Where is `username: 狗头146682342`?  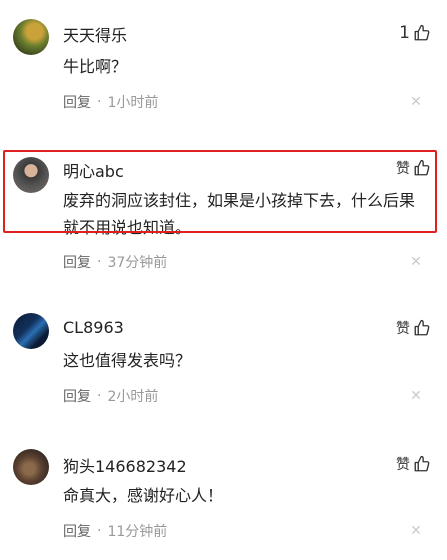
username: 狗头146682342 is located at coordinates (125, 465).